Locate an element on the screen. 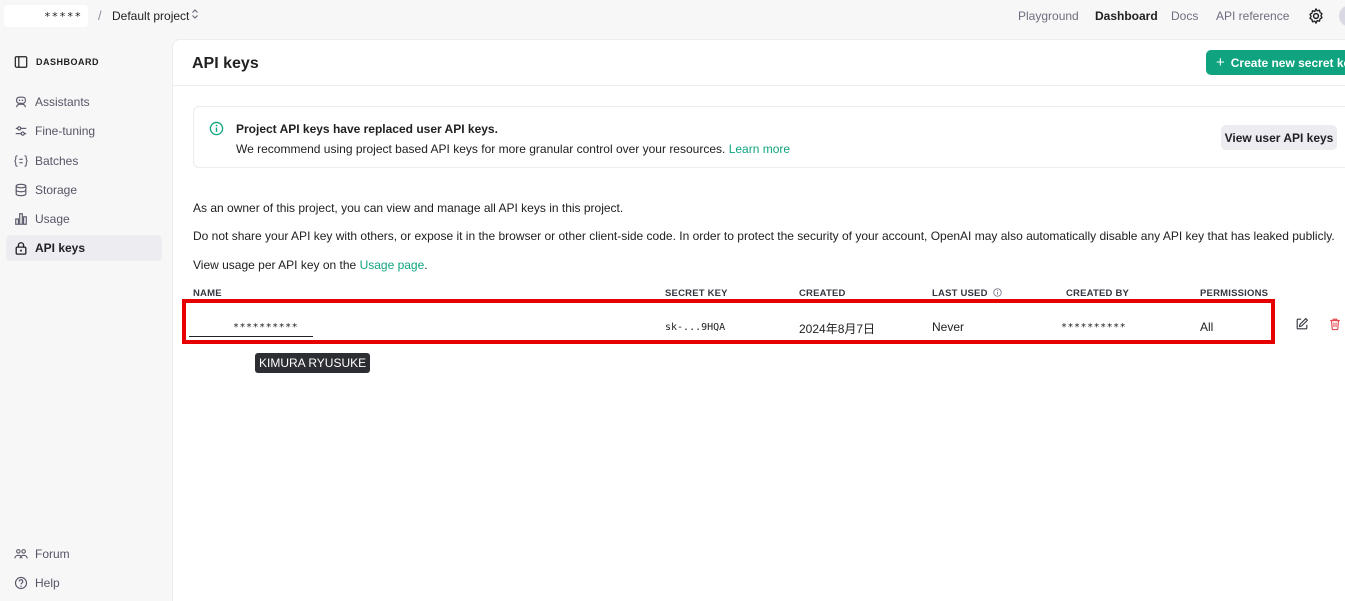  page-title: API keys is located at coordinates (225, 63).